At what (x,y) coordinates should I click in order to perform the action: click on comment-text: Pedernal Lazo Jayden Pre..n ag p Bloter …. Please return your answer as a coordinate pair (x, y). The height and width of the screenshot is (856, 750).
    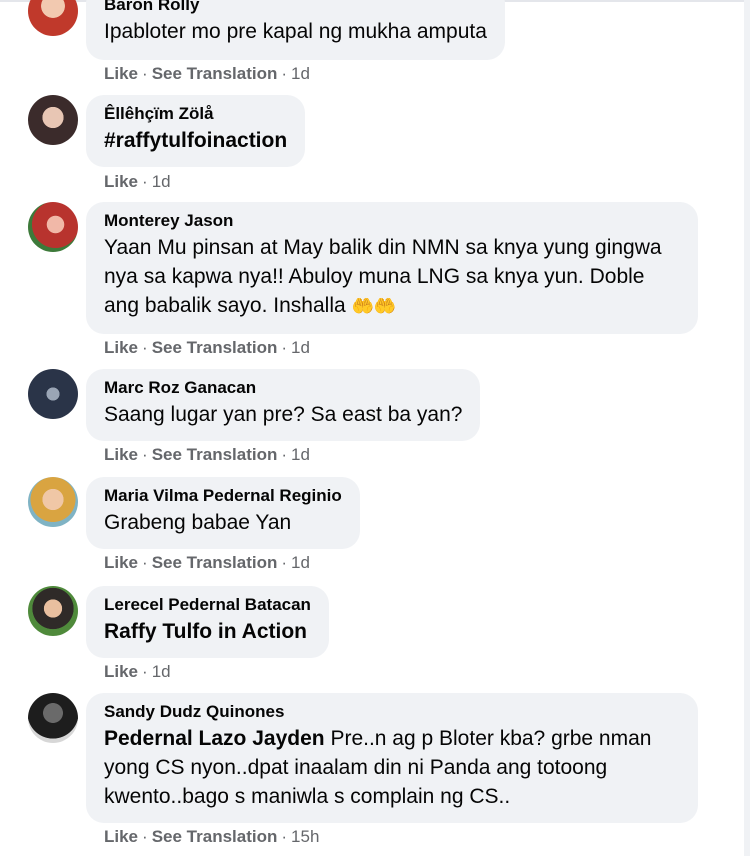
    Looking at the image, I should click on (378, 767).